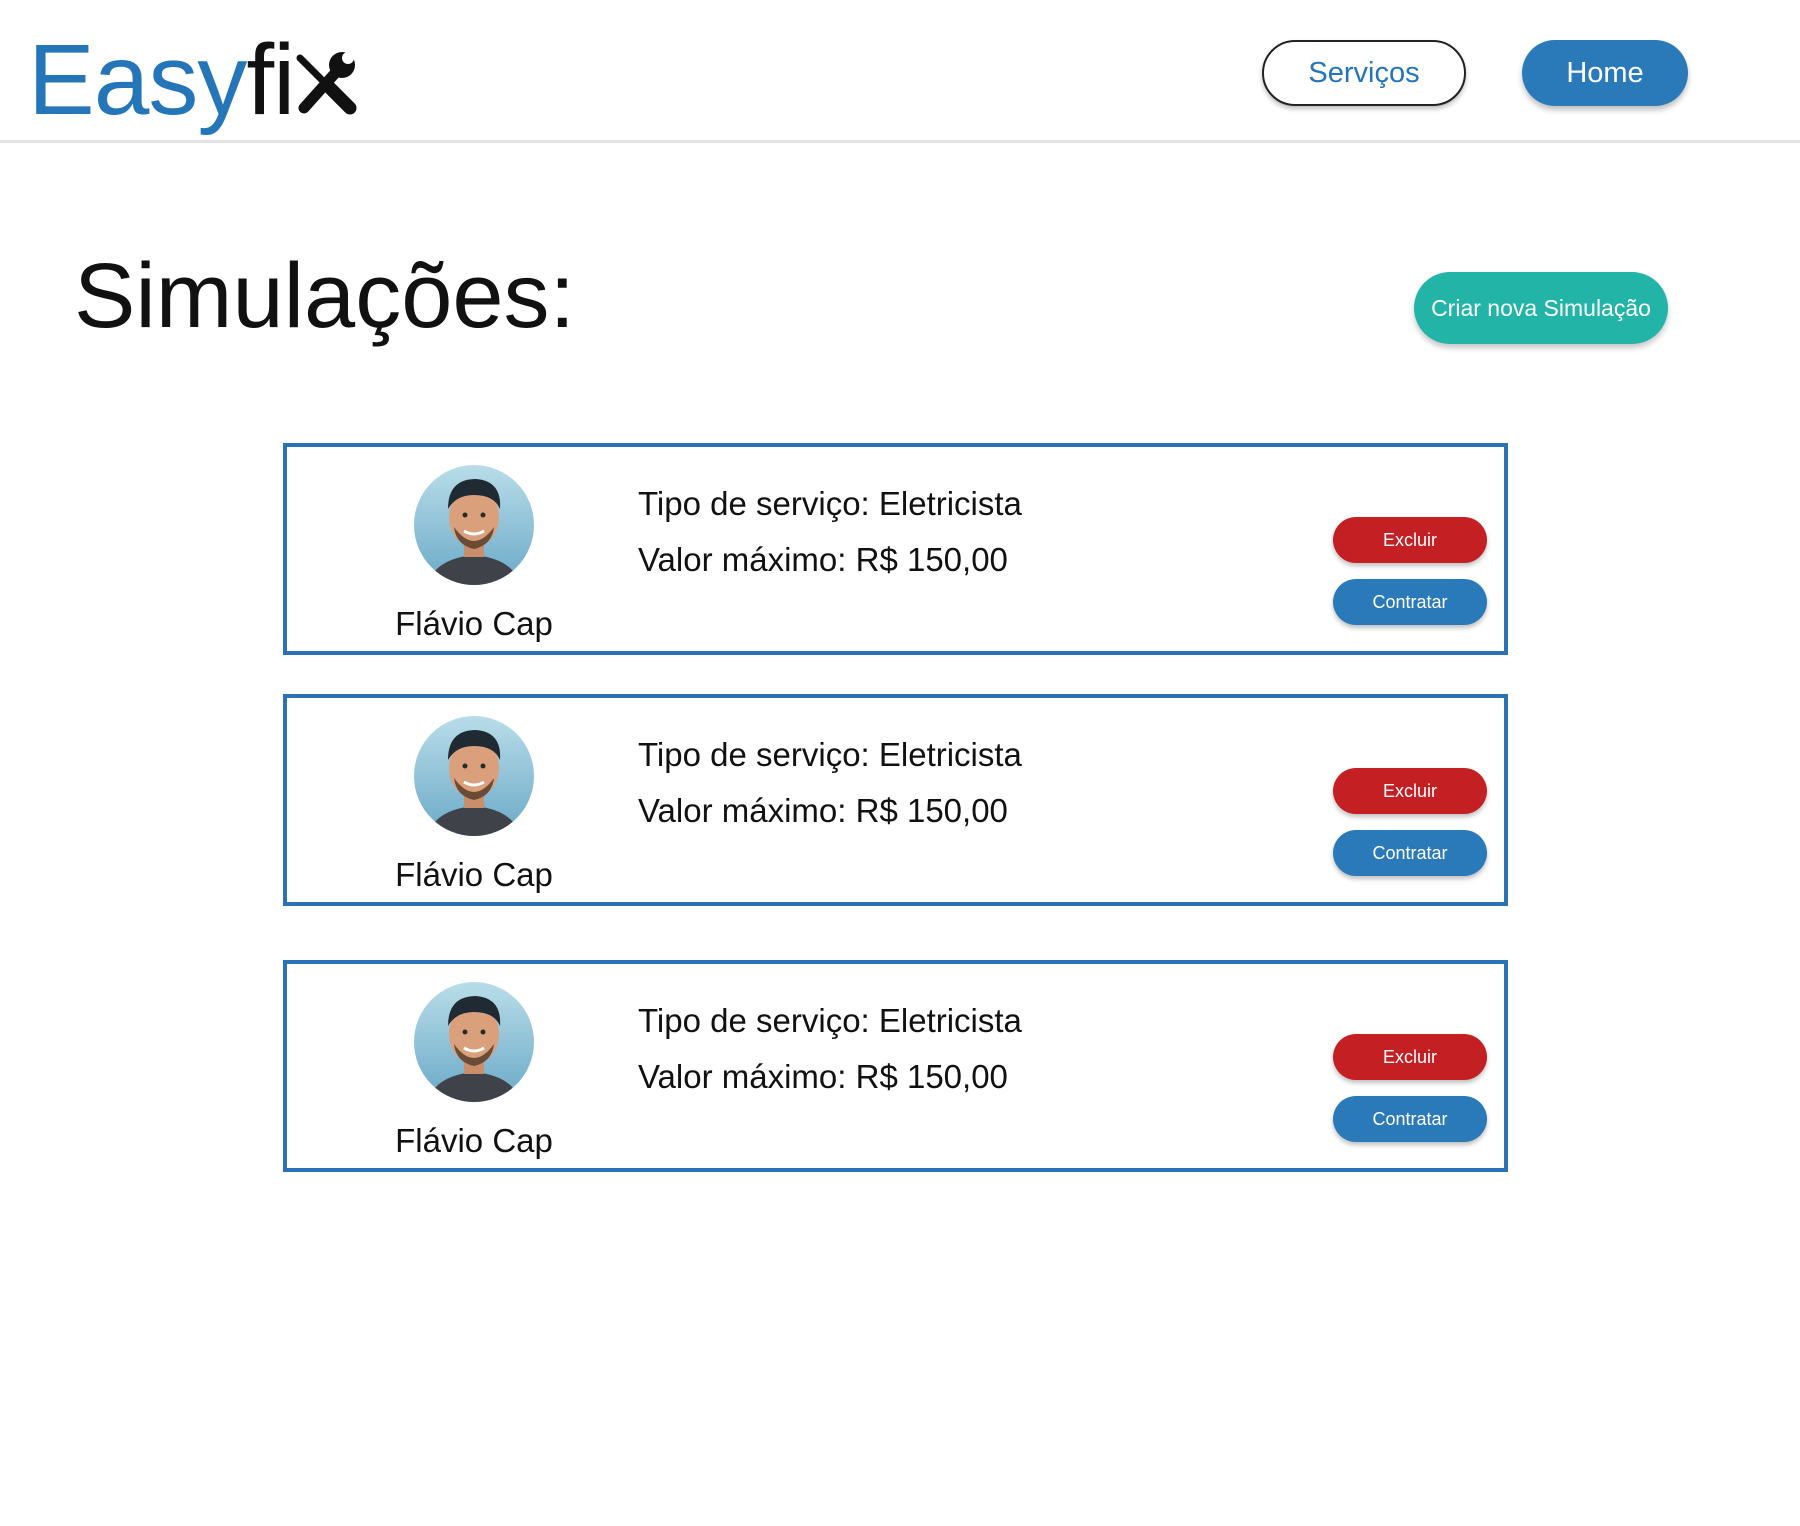 Image resolution: width=1800 pixels, height=1526 pixels. What do you see at coordinates (325, 296) in the screenshot?
I see `page-title: Simulações:` at bounding box center [325, 296].